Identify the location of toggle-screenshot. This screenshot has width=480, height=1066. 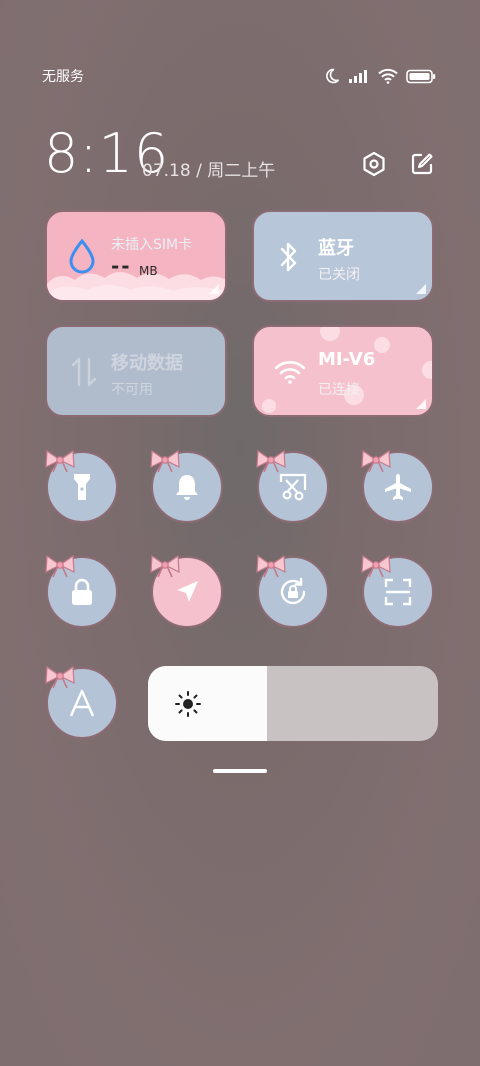
(292, 486).